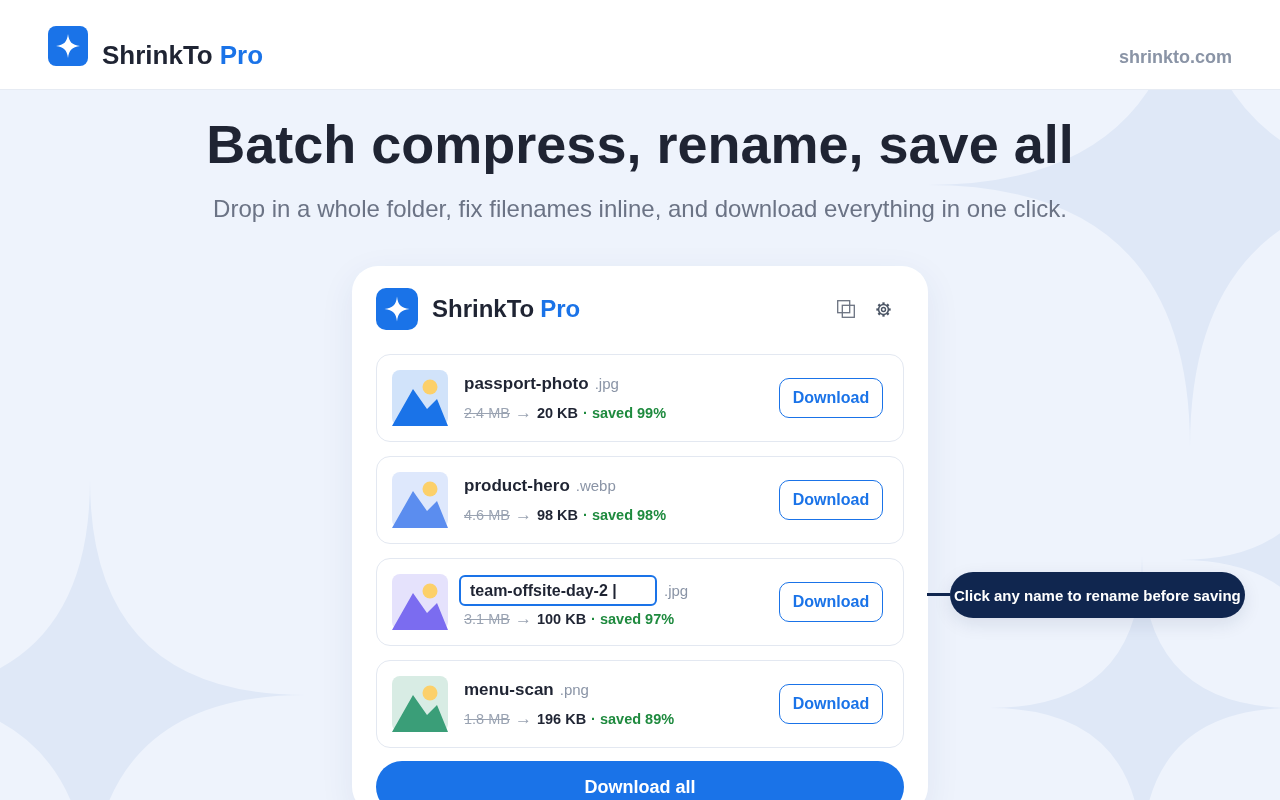 This screenshot has height=800, width=1280. What do you see at coordinates (487, 719) in the screenshot?
I see `original-size: 1.8 MB` at bounding box center [487, 719].